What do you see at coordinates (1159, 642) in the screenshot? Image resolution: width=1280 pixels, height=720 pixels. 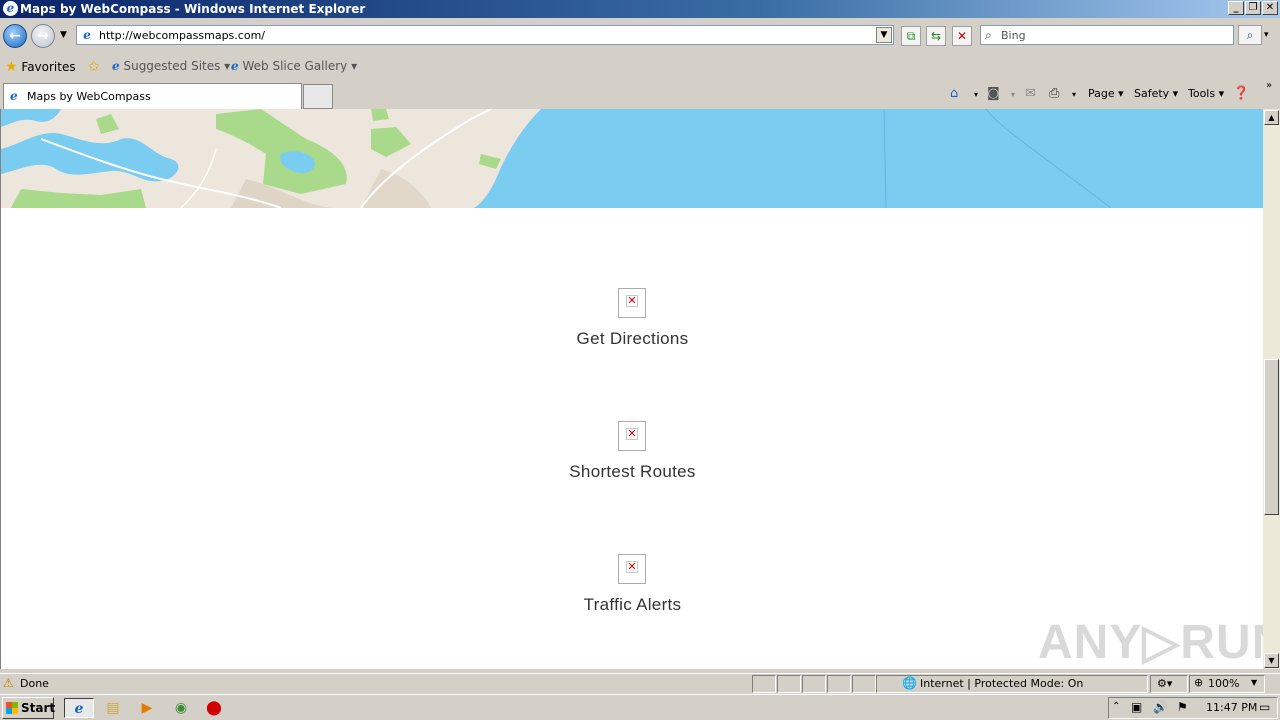 I see `anyrun-watermark: ANY▷RUN` at bounding box center [1159, 642].